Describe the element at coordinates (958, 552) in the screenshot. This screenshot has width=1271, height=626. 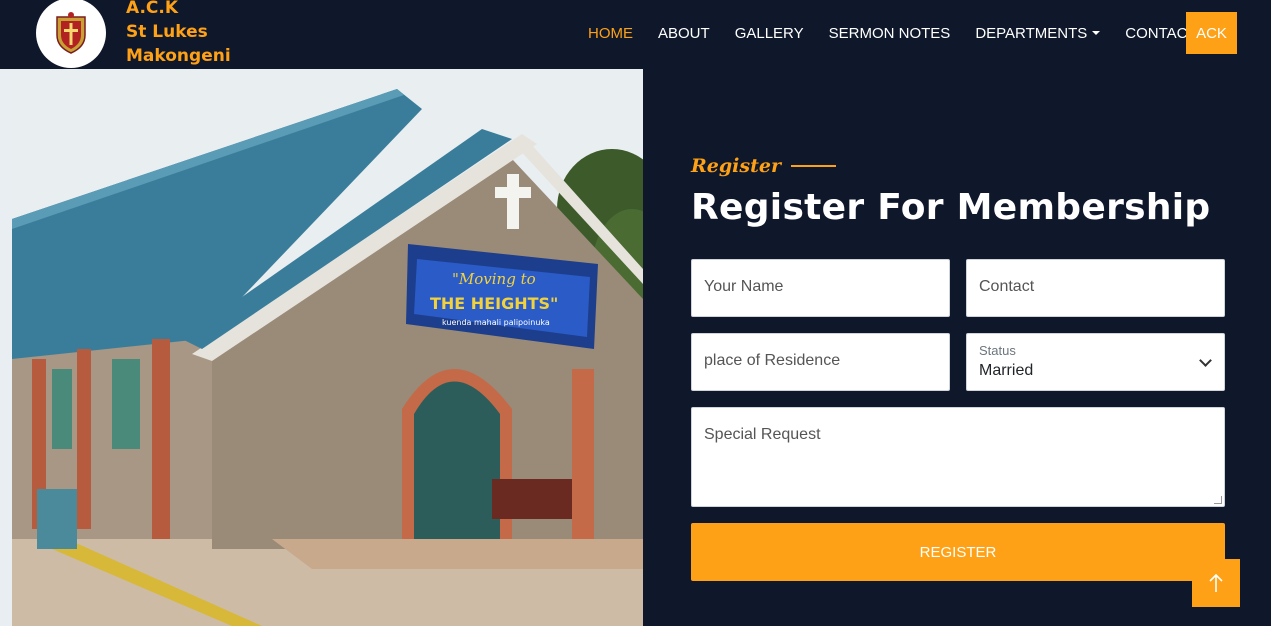
I see `register-button: REGISTER` at that location.